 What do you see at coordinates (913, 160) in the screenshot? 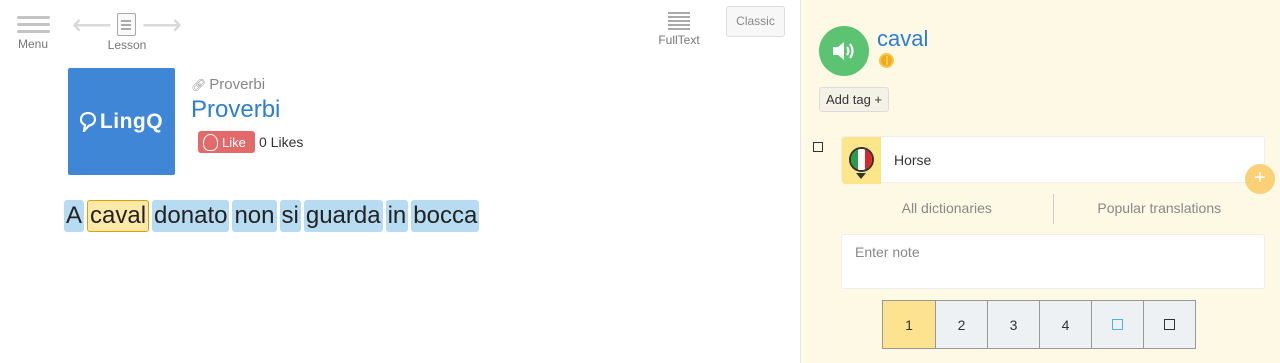
I see `hint-text: Horse` at bounding box center [913, 160].